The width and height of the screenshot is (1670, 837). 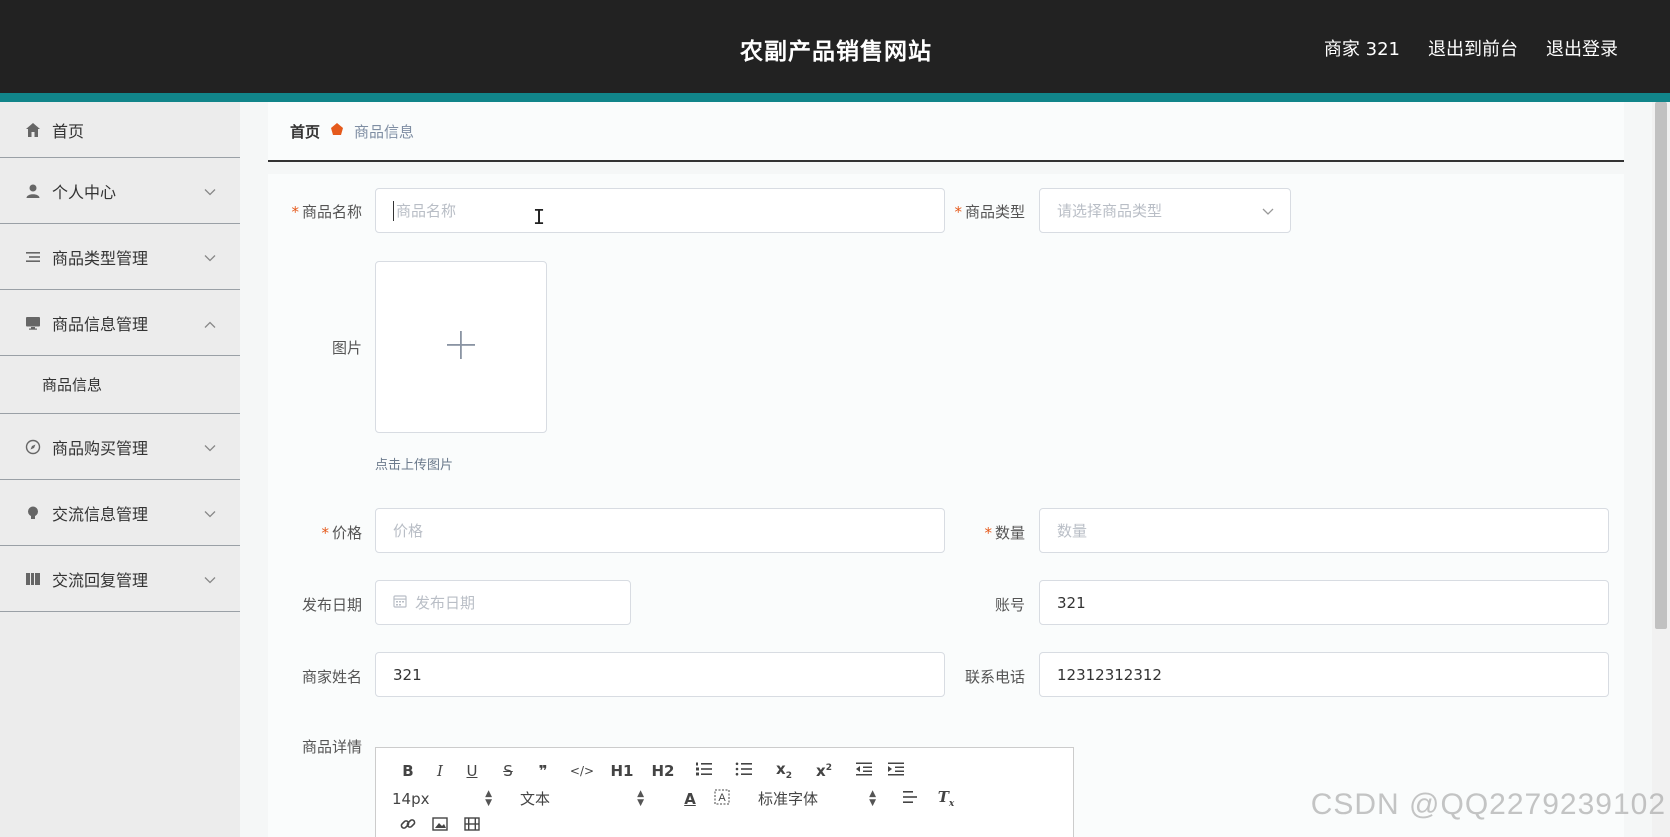 I want to click on link-icon, so click(x=408, y=826).